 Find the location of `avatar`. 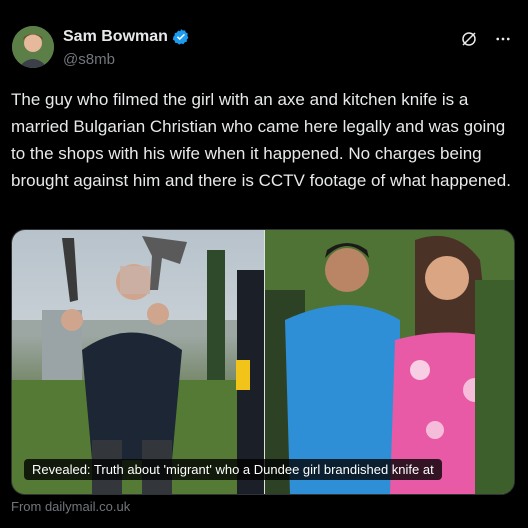

avatar is located at coordinates (33, 47).